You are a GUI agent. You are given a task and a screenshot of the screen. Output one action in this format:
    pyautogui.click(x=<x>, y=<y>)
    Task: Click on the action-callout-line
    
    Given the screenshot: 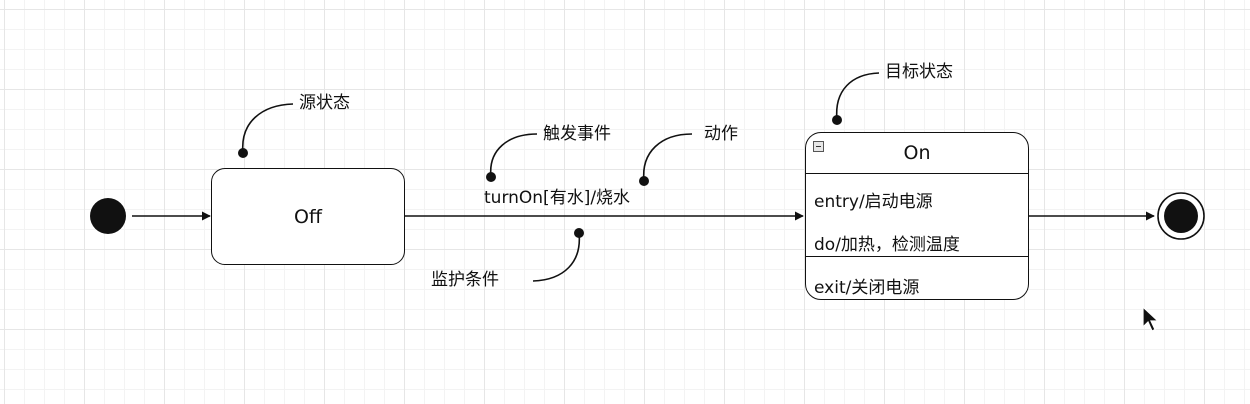 What is the action you would take?
    pyautogui.click(x=667, y=157)
    